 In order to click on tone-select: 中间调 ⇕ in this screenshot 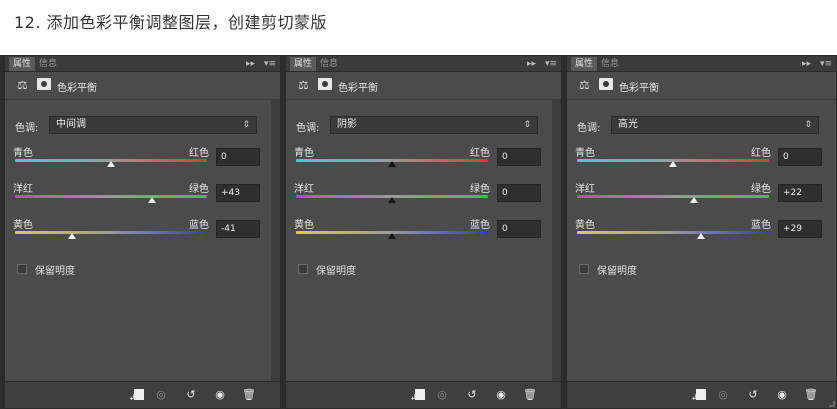, I will do `click(153, 125)`.